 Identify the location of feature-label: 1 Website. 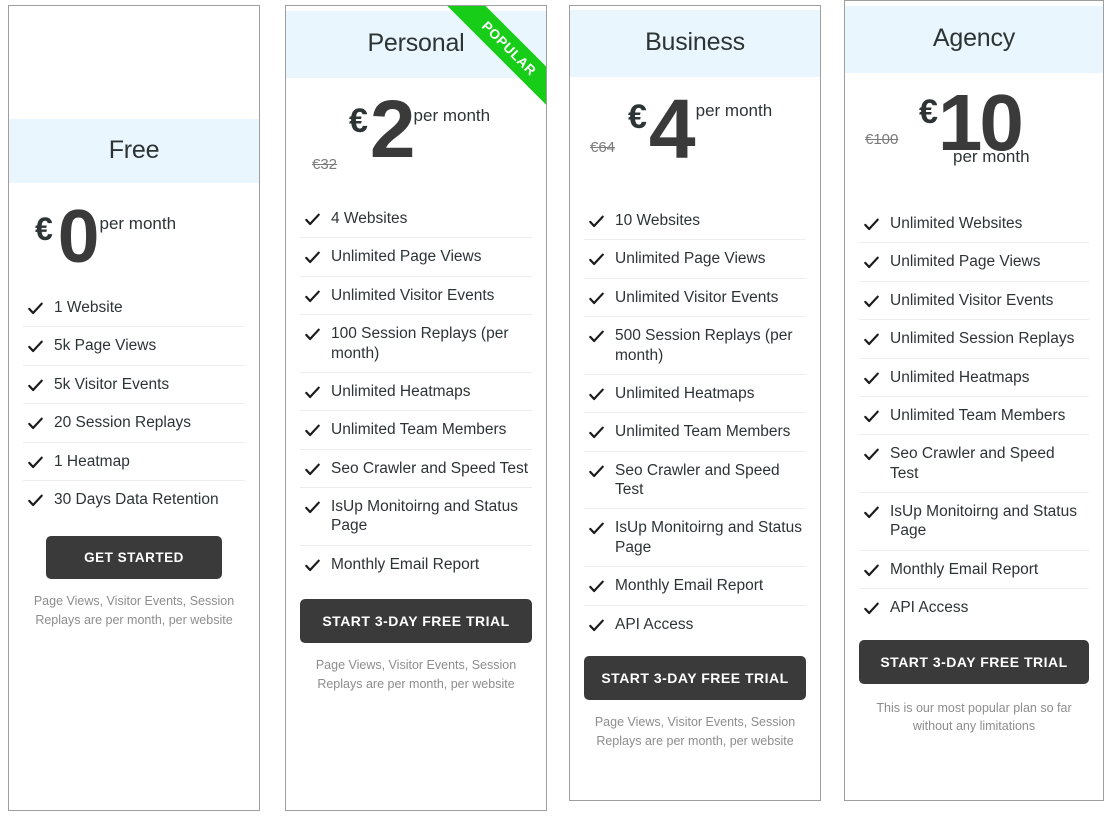
(88, 307).